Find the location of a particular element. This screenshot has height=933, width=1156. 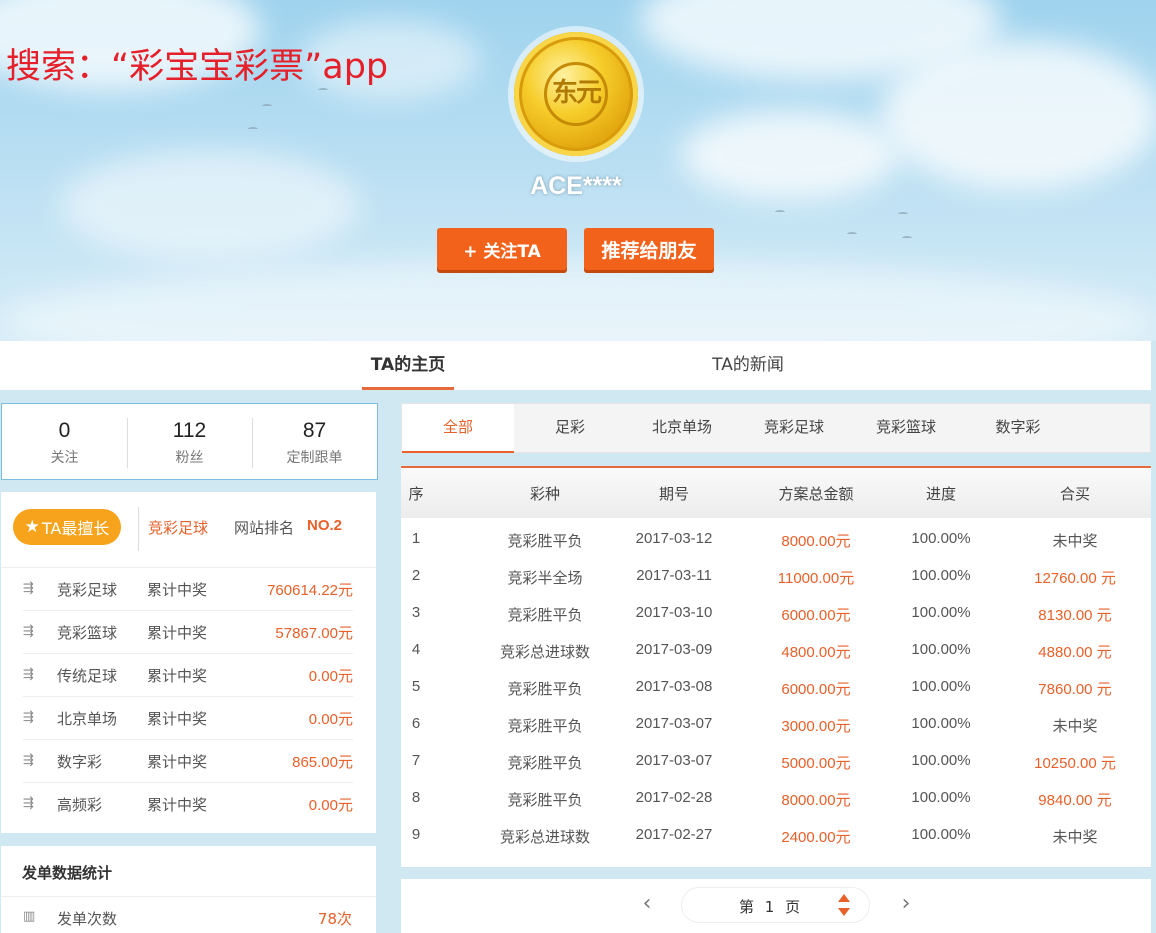

row-number: 5 is located at coordinates (416, 686).